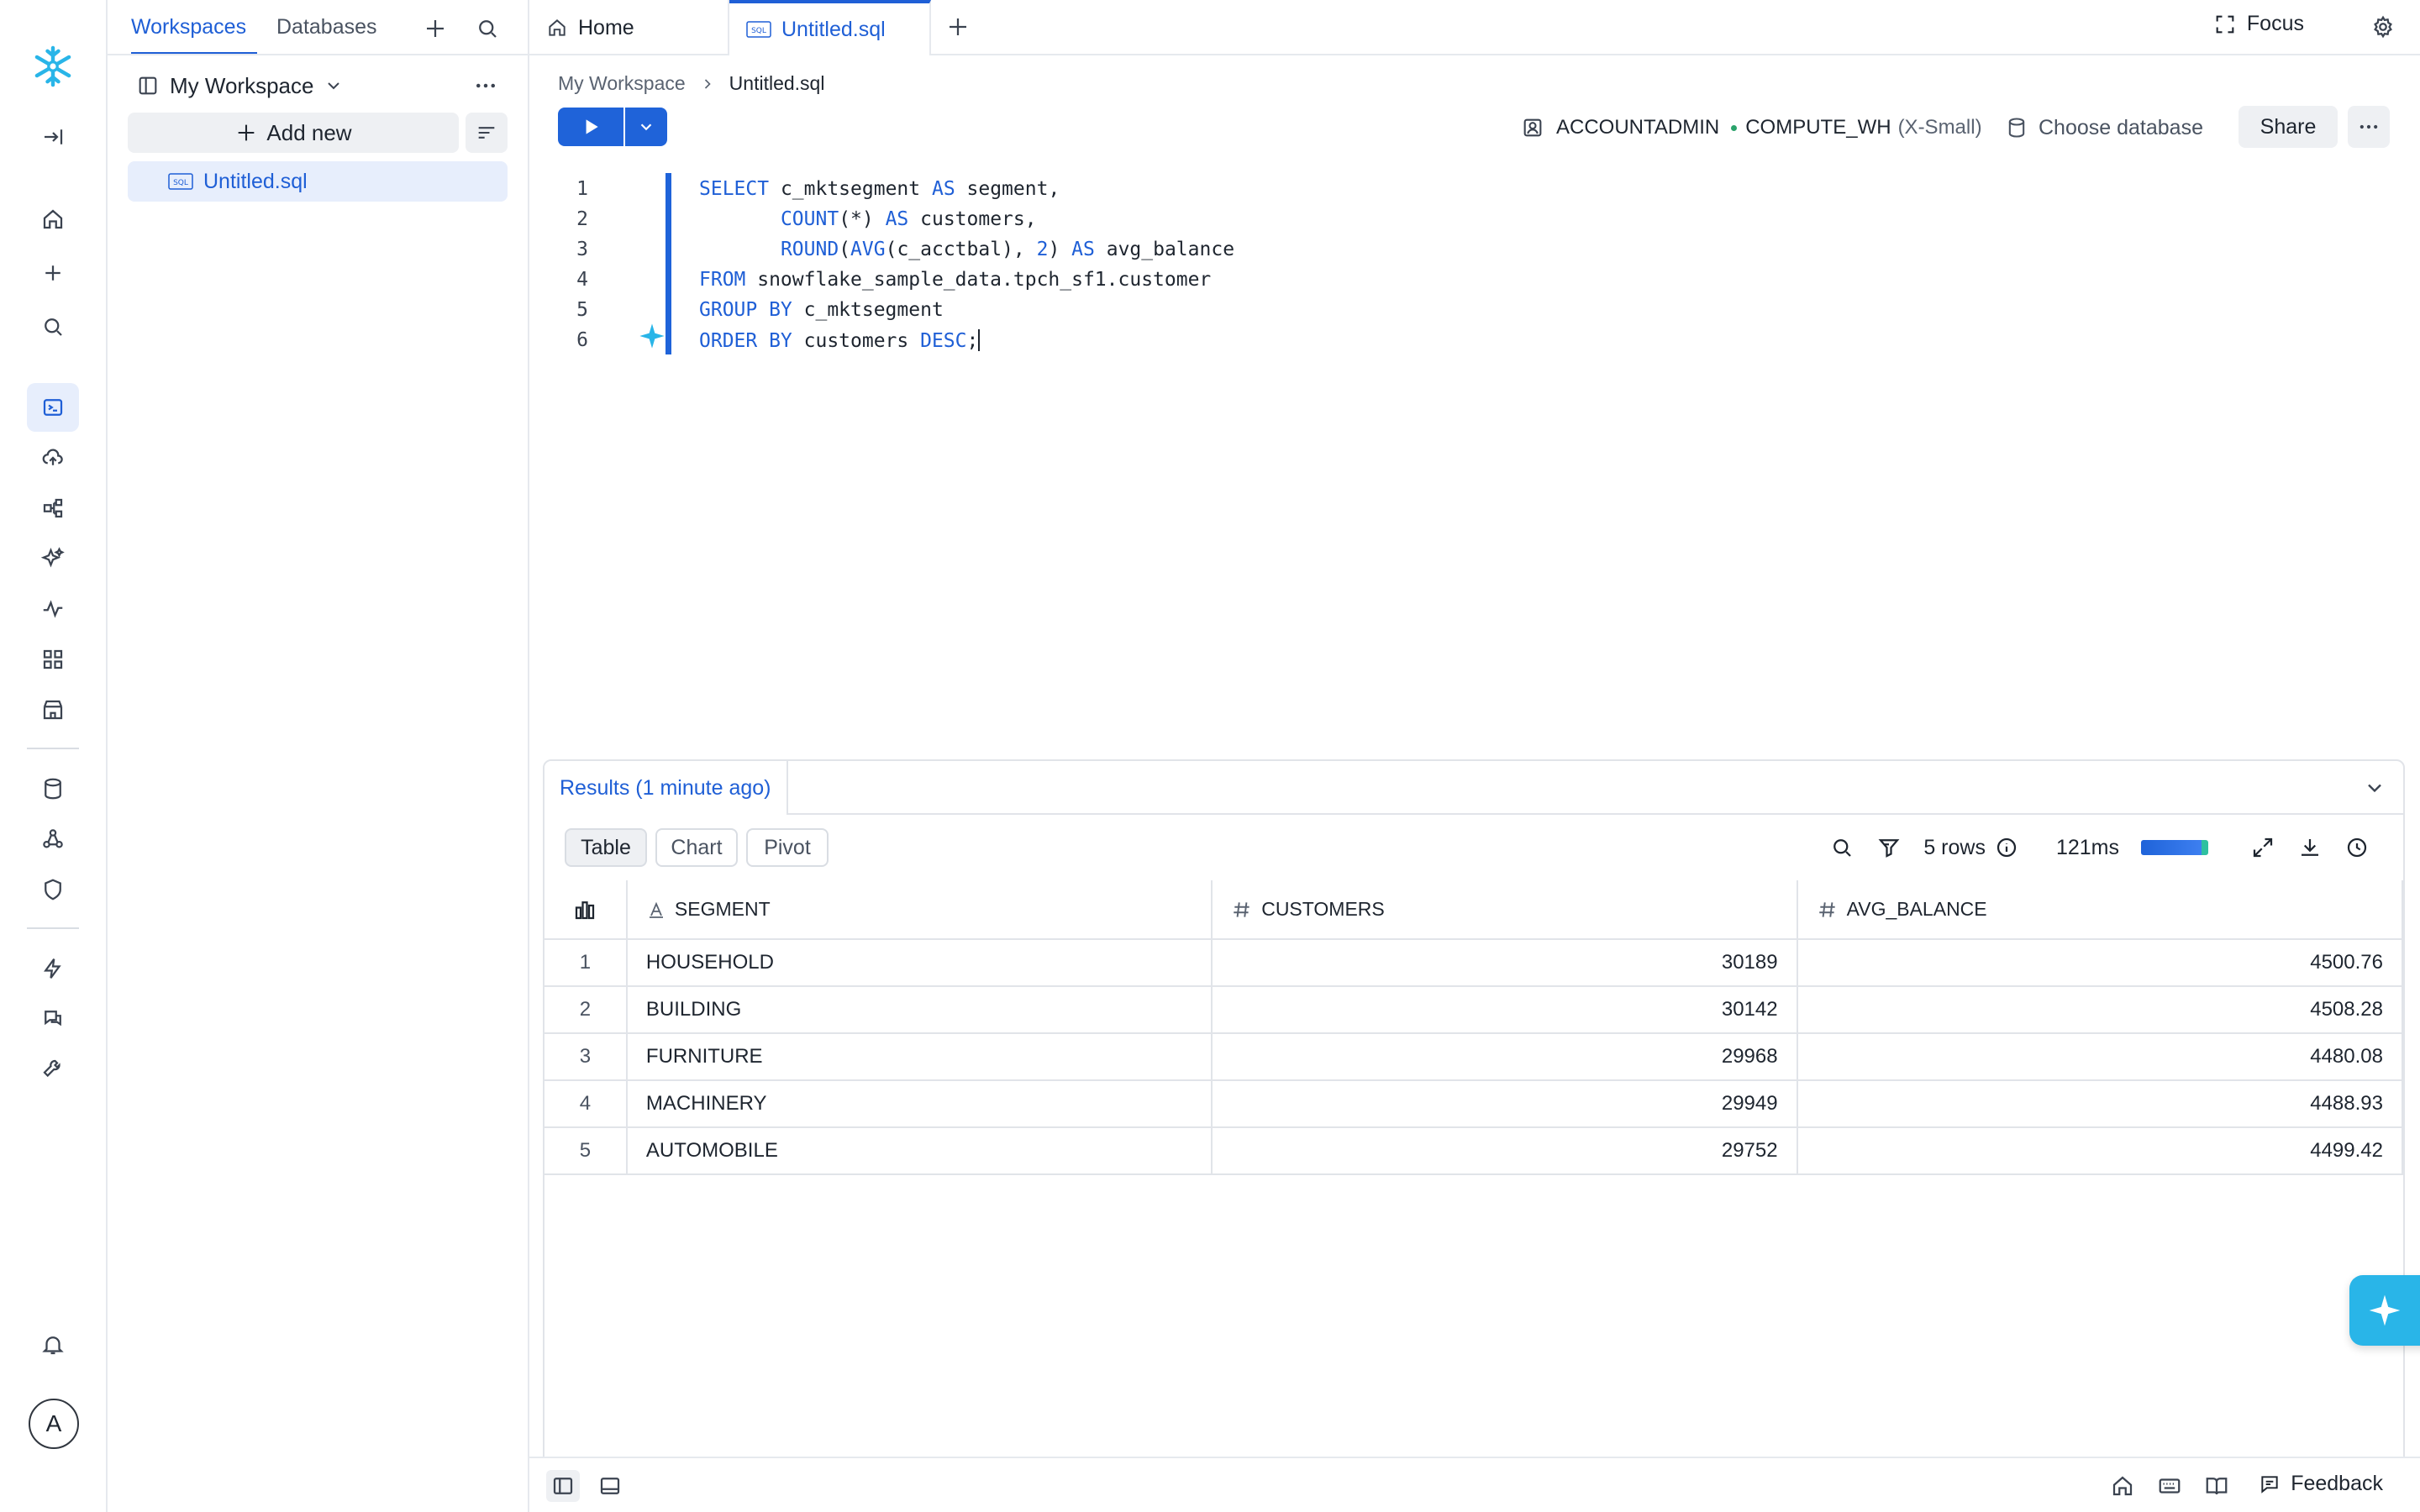 Image resolution: width=2420 pixels, height=1512 pixels. Describe the element at coordinates (919, 1150) in the screenshot. I see `cell-segment: AUTOMOBILE` at that location.